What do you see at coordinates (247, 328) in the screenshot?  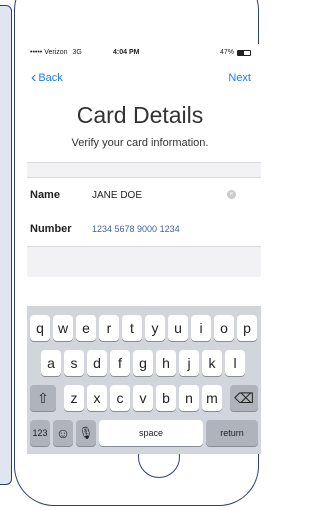 I see `key-p: p` at bounding box center [247, 328].